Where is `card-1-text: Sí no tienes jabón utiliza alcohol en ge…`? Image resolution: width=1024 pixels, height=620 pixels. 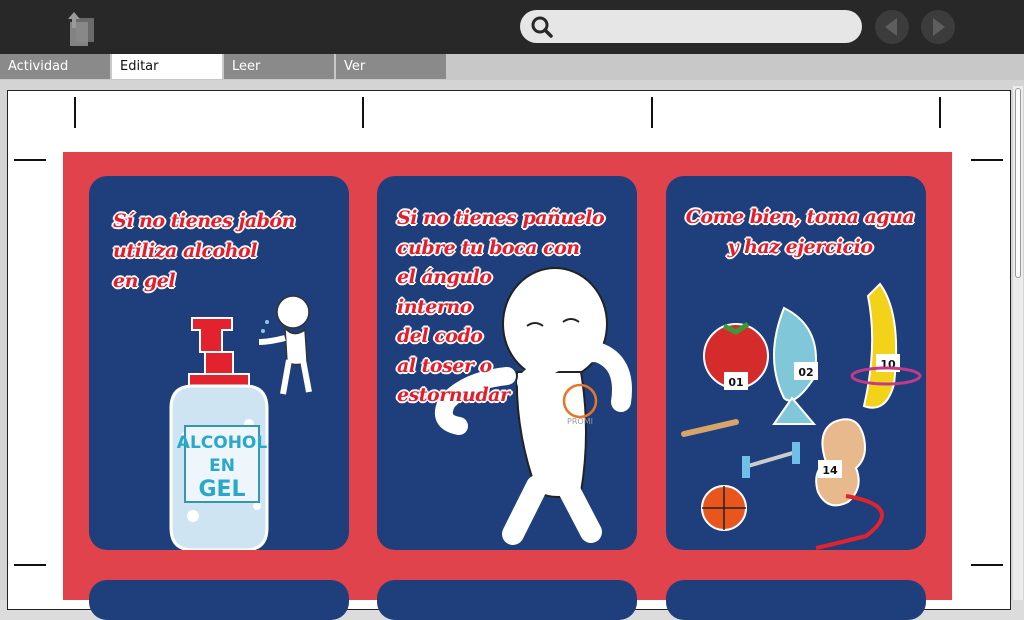
card-1-text: Sí no tienes jabón utiliza alcohol en ge… is located at coordinates (223, 251).